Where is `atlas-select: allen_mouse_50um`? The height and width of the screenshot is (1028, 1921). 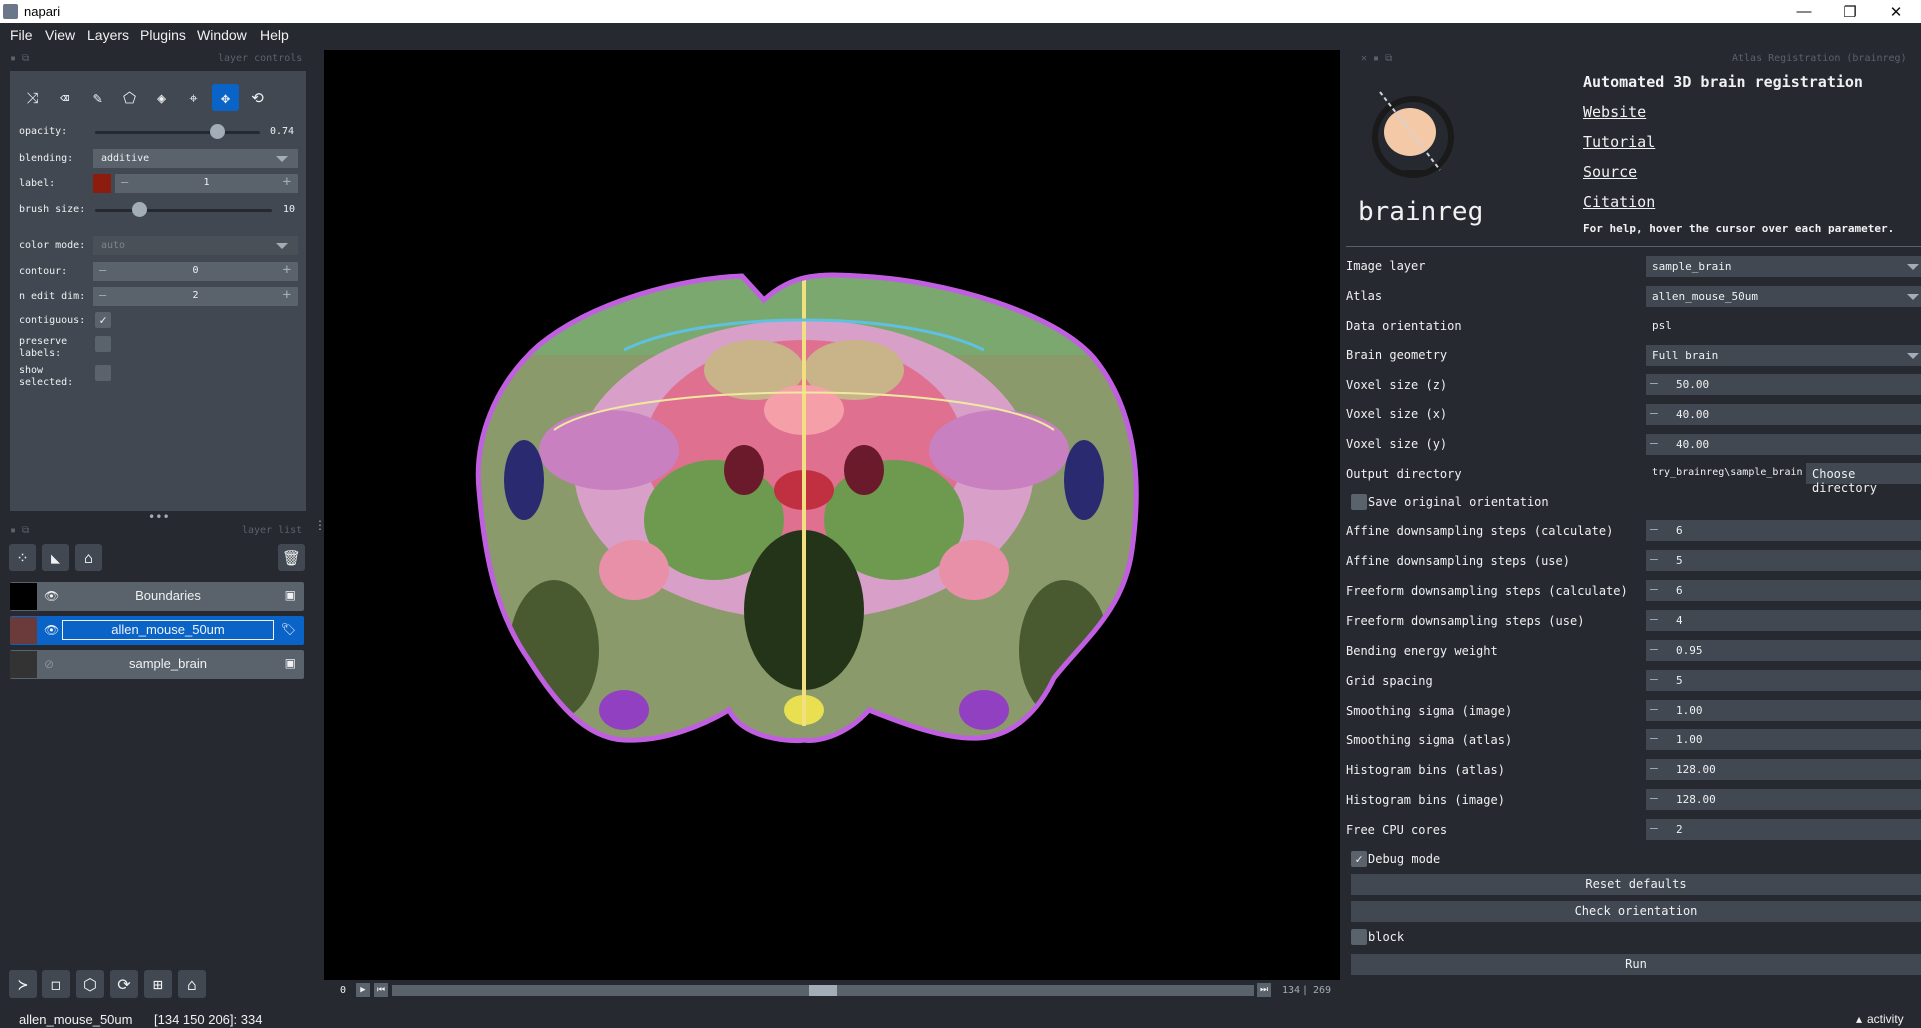 atlas-select: allen_mouse_50um is located at coordinates (1783, 296).